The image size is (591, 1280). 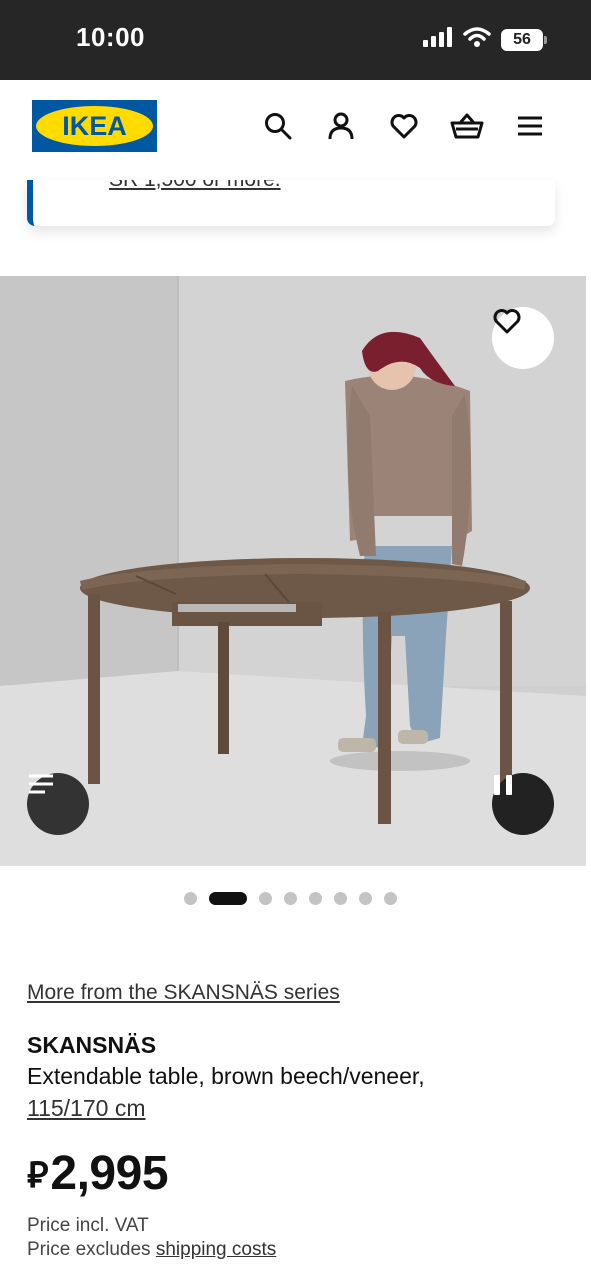 I want to click on wifi-icon, so click(x=477, y=39).